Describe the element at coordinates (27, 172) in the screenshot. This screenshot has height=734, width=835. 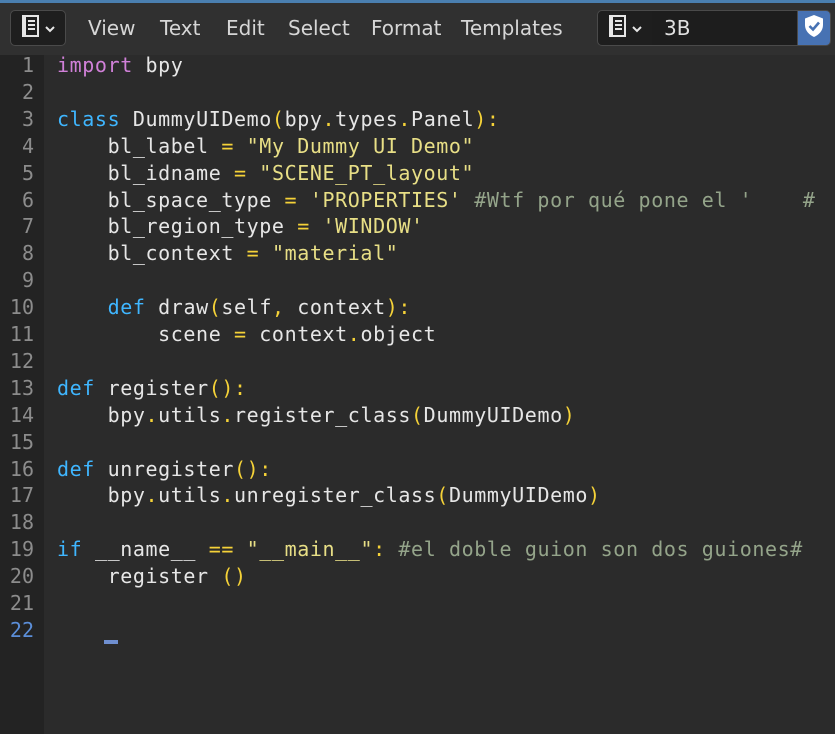
I see `line-number: 5` at that location.